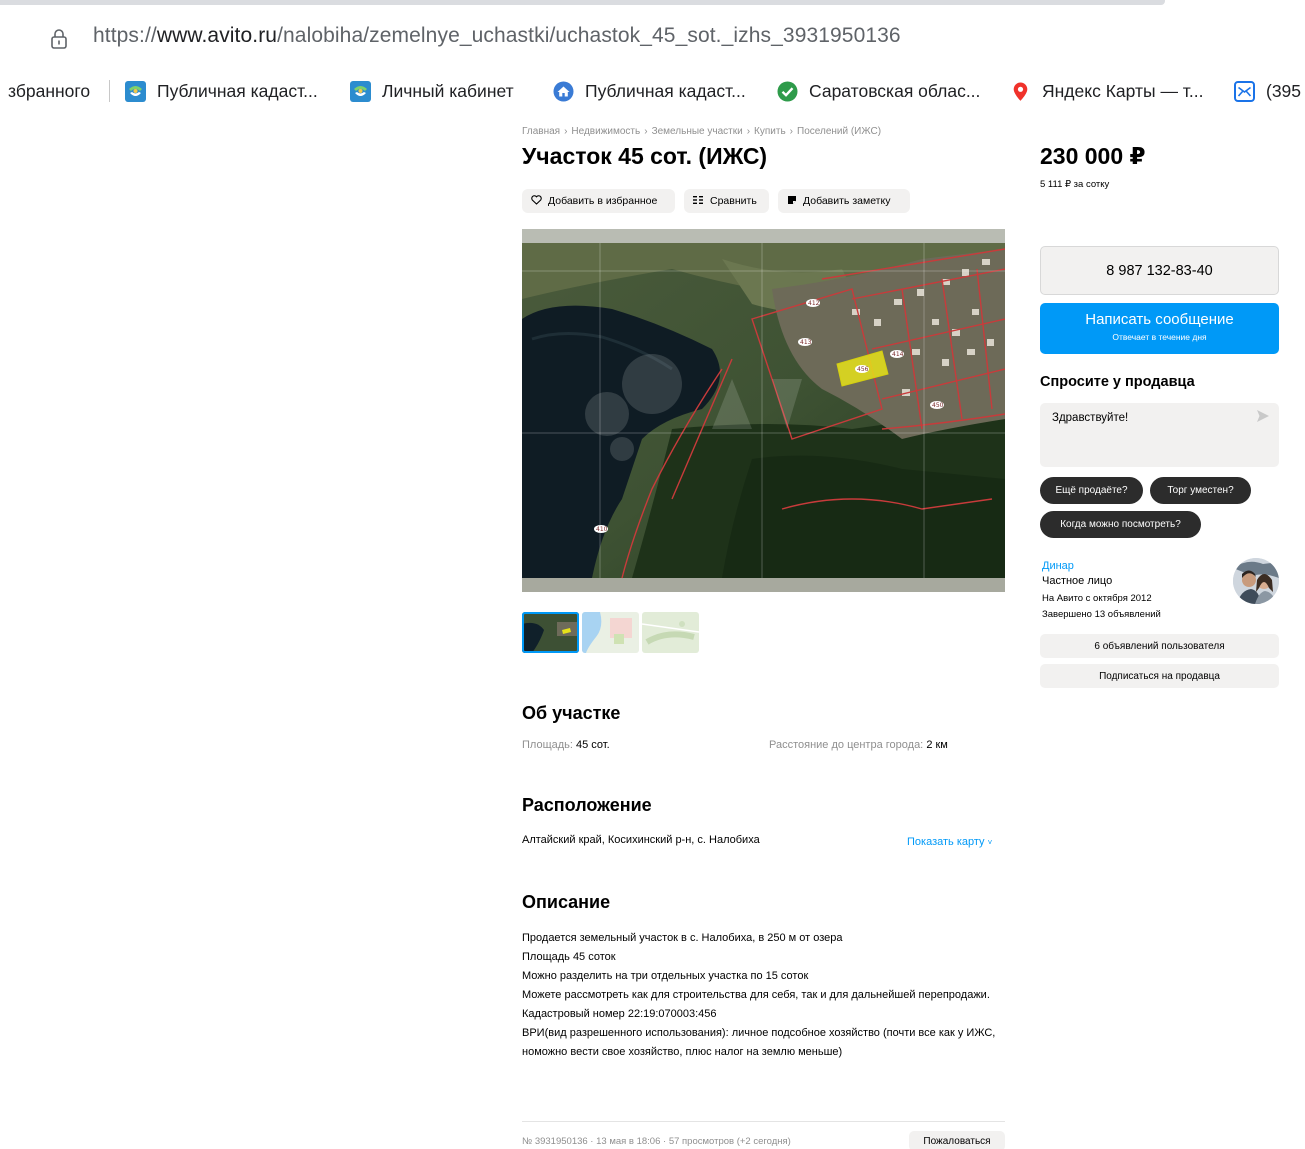 This screenshot has height=1149, width=1305. Describe the element at coordinates (957, 1140) in the screenshot. I see `report-button: Пожаловаться` at that location.